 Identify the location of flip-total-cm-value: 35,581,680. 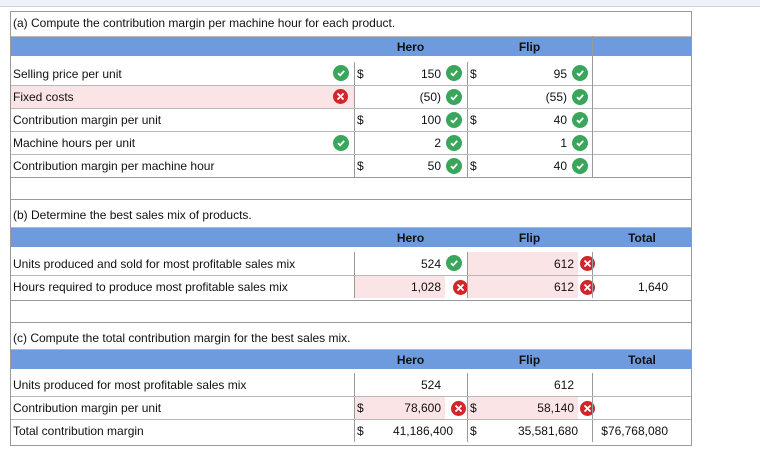
(547, 431).